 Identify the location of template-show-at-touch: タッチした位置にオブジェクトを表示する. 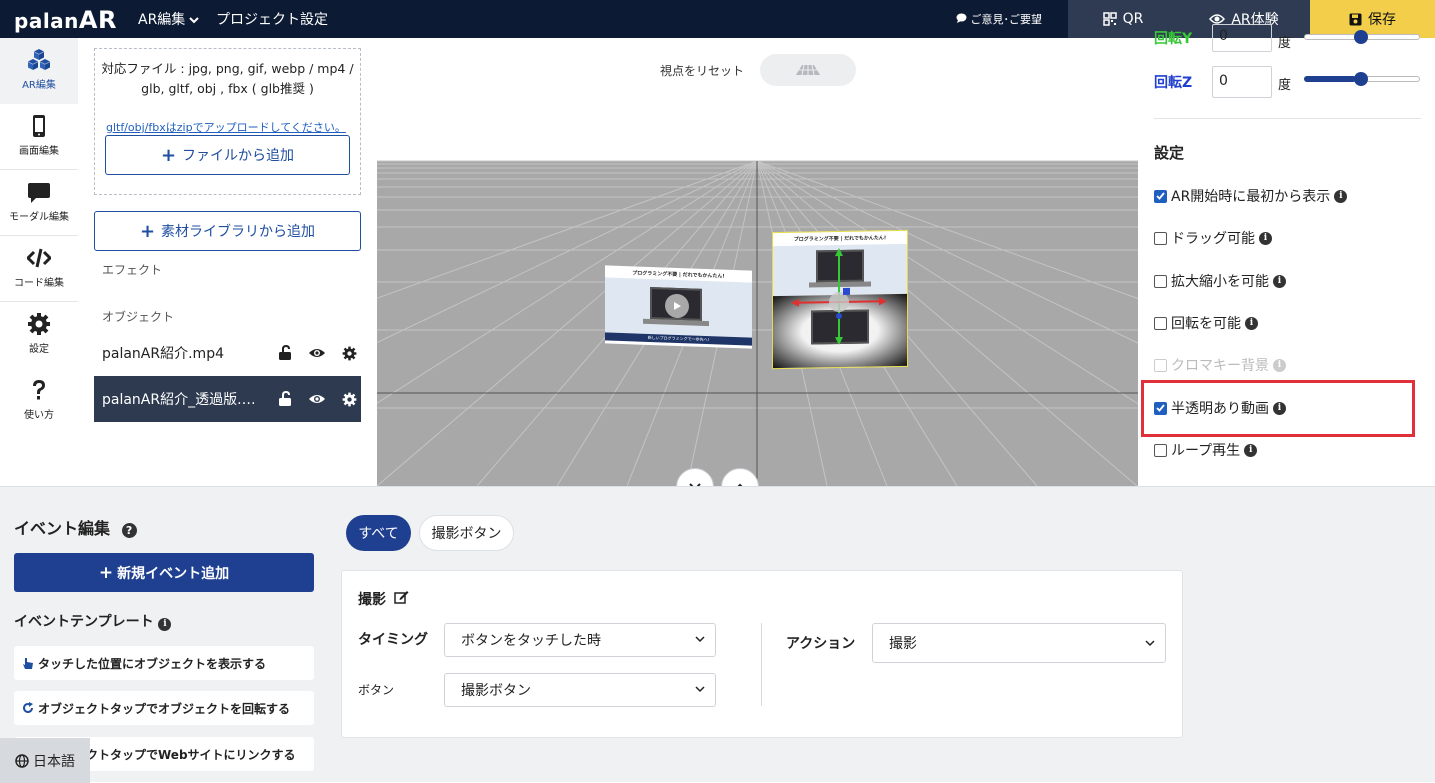
(164, 663).